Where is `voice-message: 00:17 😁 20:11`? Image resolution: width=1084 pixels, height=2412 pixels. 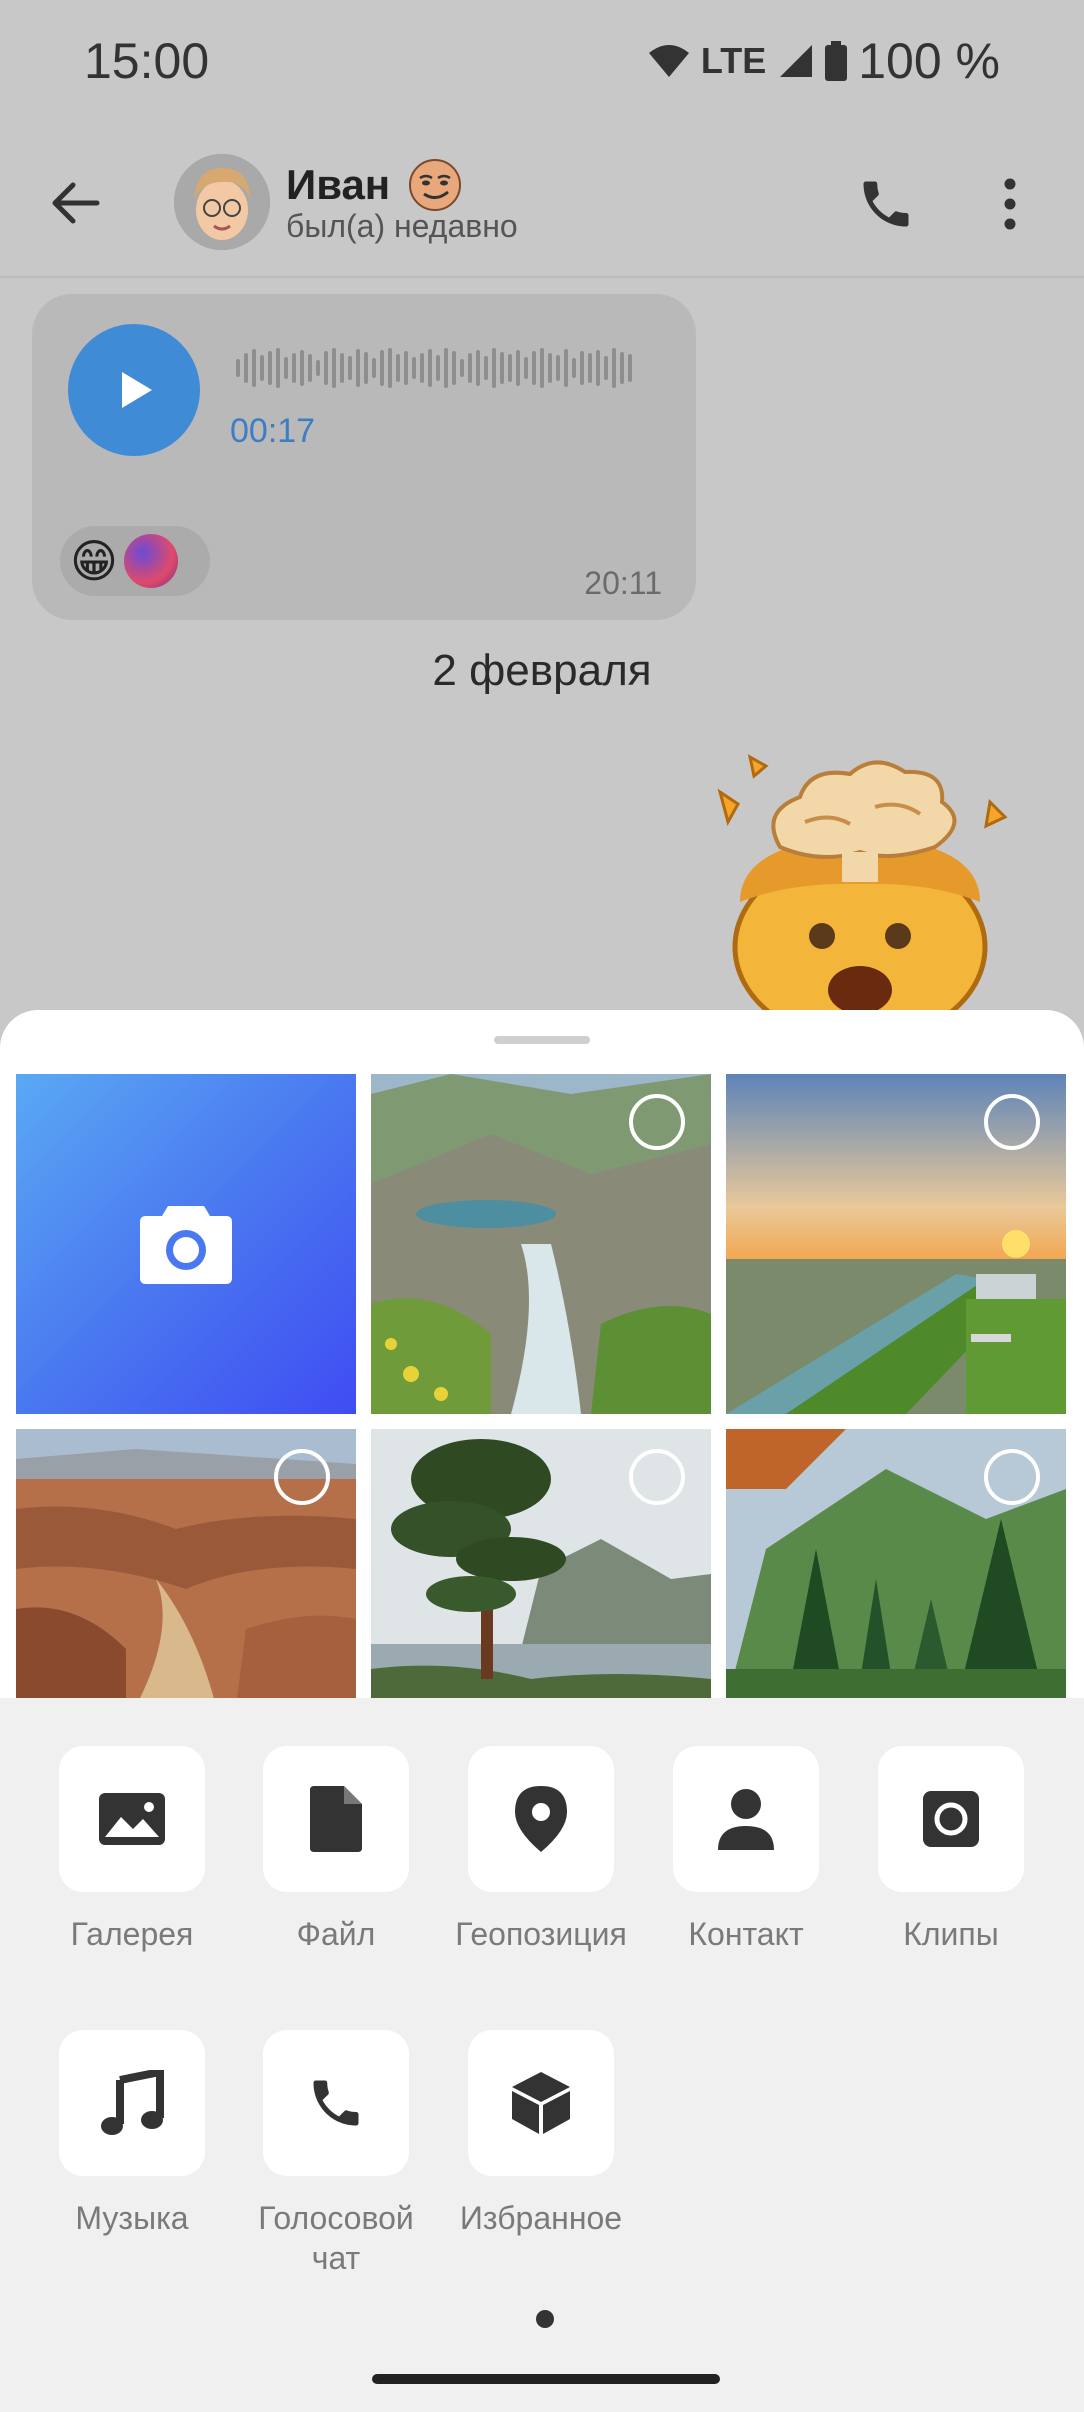 voice-message: 00:17 😁 20:11 is located at coordinates (364, 457).